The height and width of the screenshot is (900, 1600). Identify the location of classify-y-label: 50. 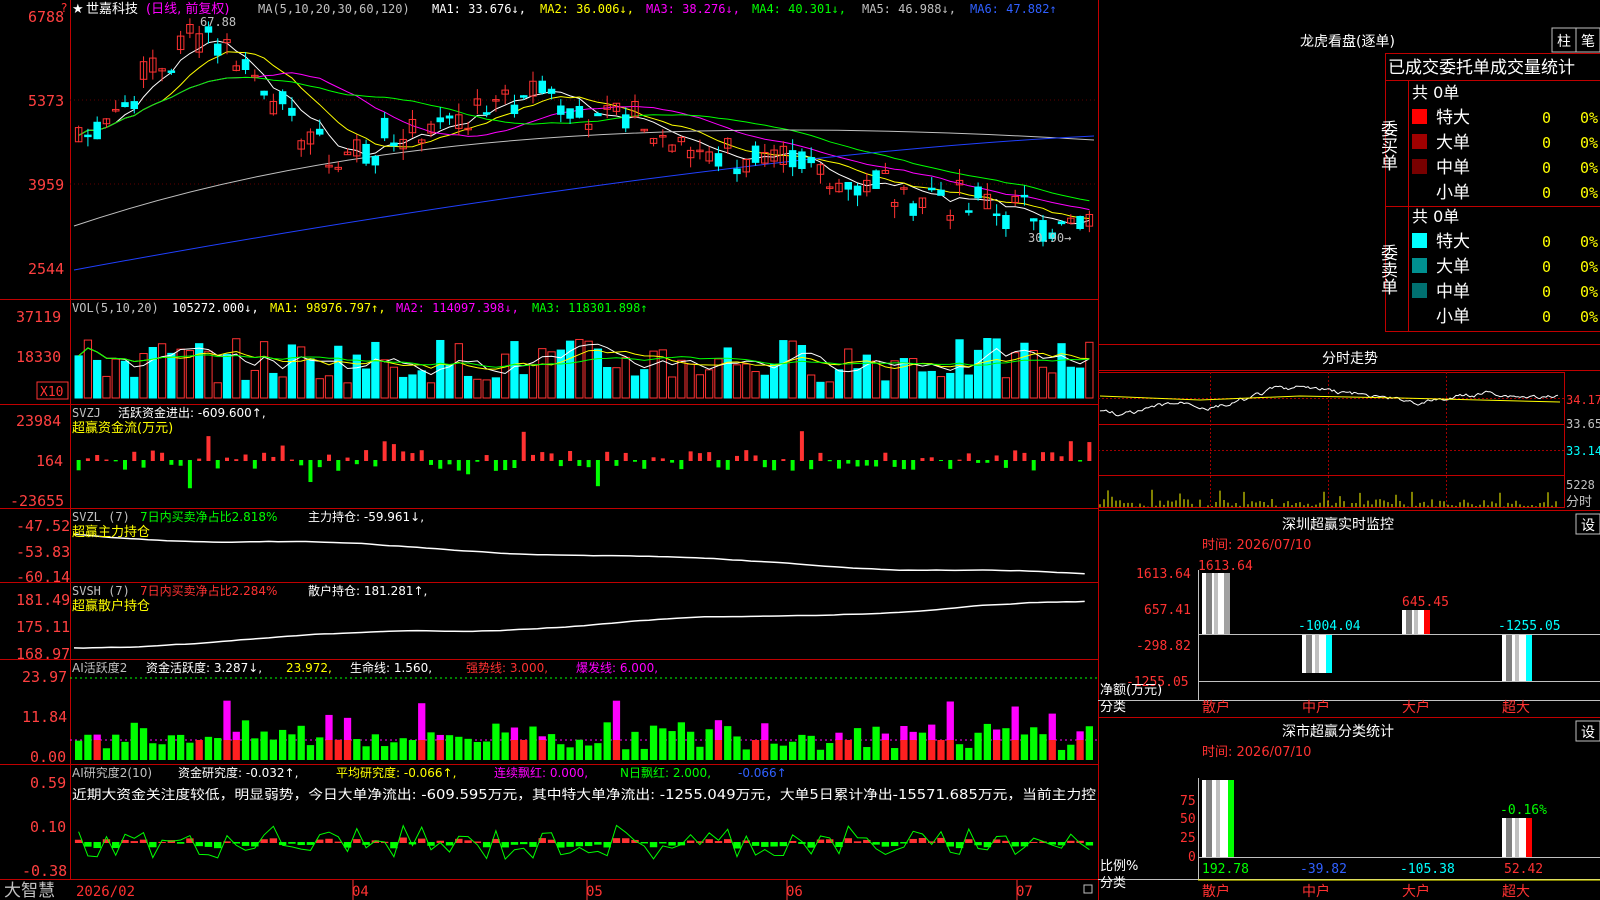
(1188, 819).